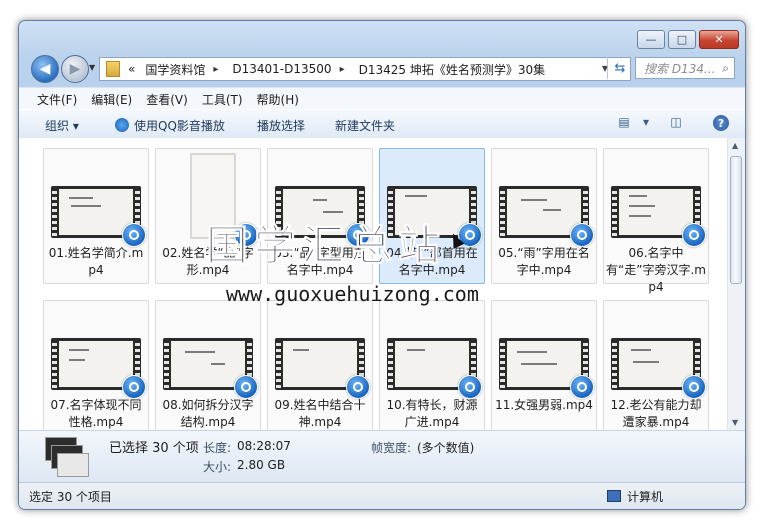 The height and width of the screenshot is (530, 764). Describe the element at coordinates (96, 216) in the screenshot. I see `file-tile-01: 01.姓名学简介.mp4` at that location.